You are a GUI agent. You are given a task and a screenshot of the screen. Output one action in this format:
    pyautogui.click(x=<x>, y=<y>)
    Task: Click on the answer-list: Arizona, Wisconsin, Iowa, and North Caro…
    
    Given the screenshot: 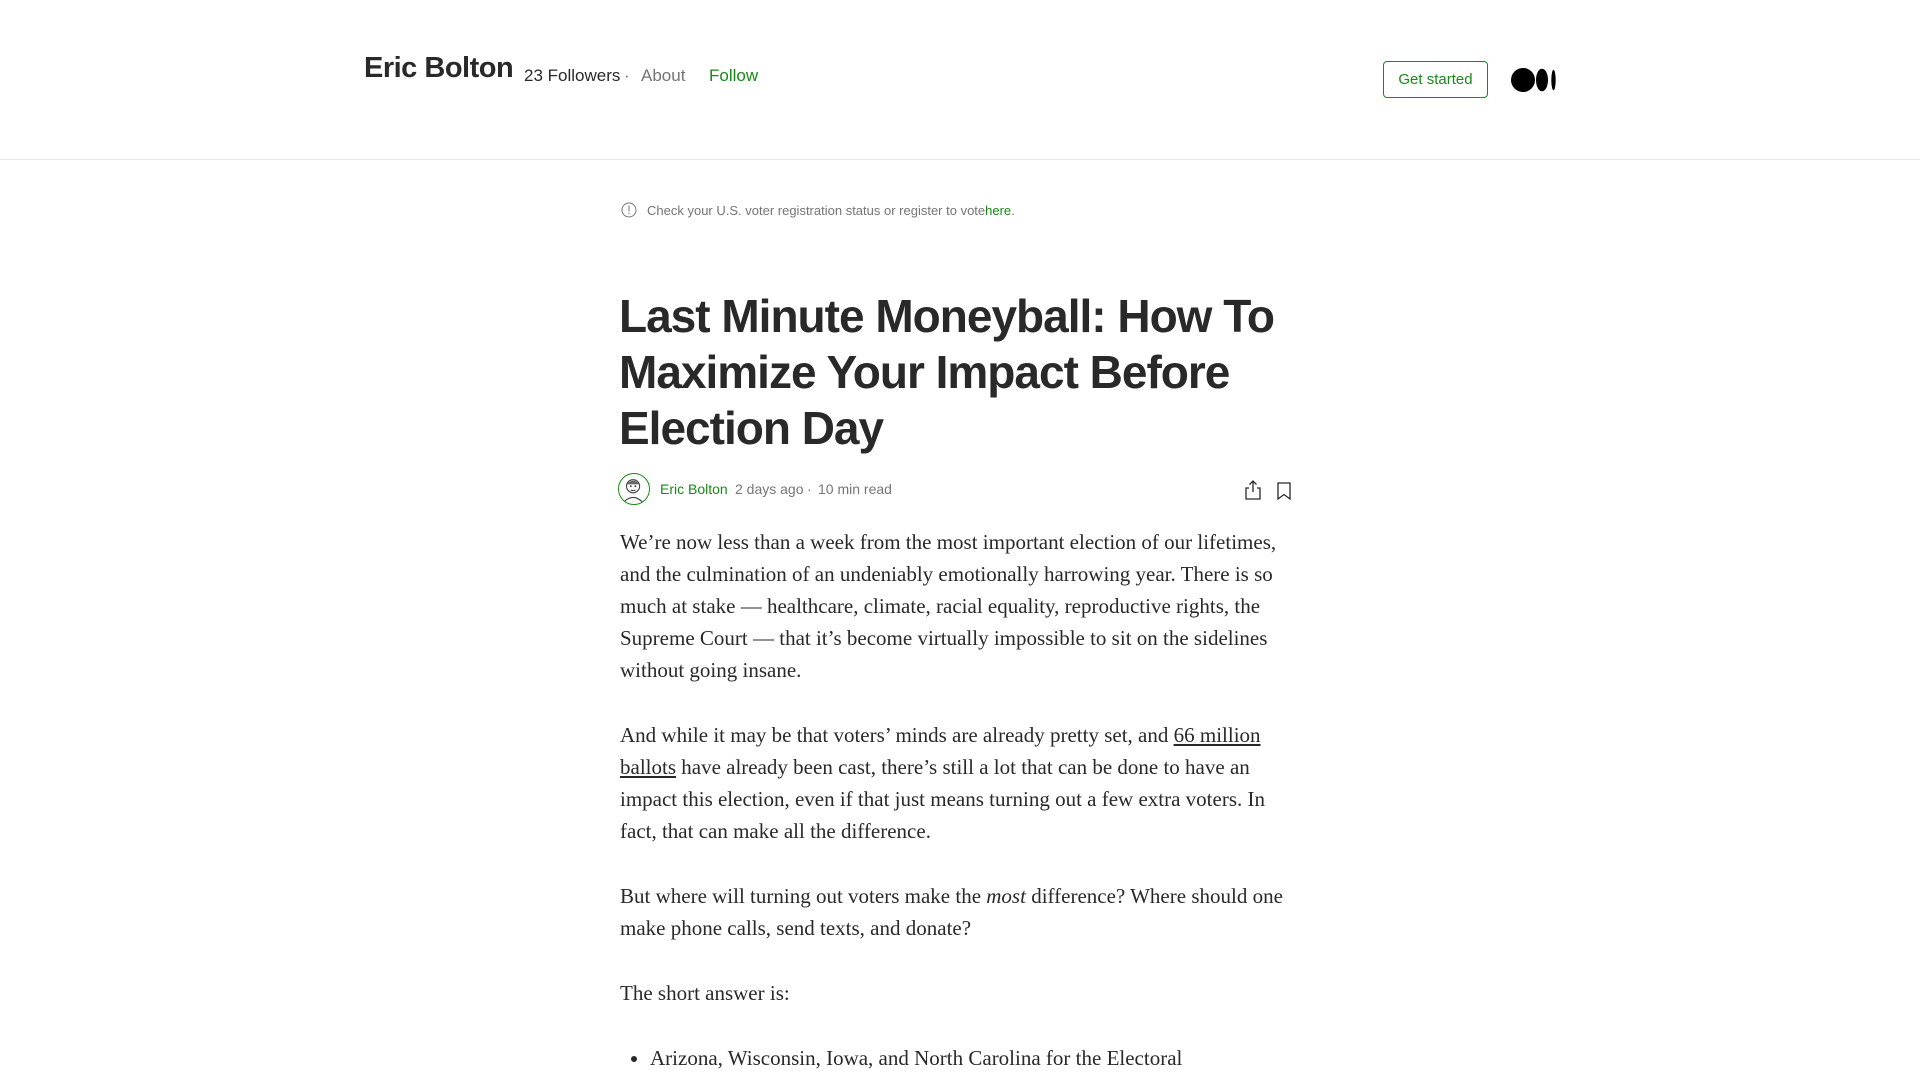 What is the action you would take?
    pyautogui.click(x=960, y=1058)
    